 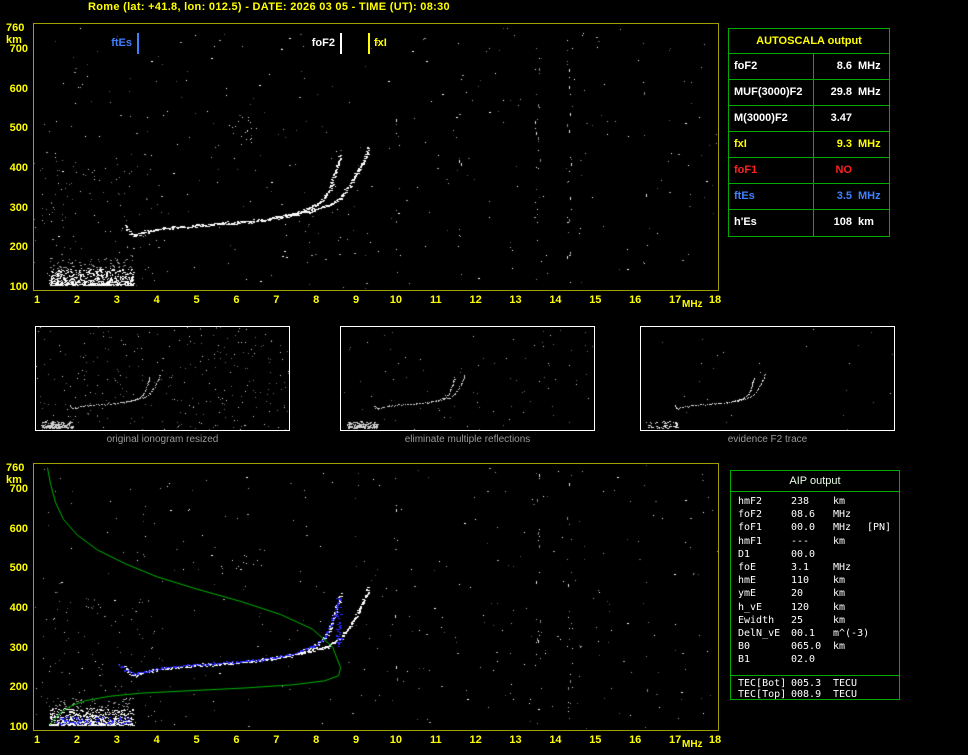 I want to click on aip-param-value: 008.9, so click(x=806, y=695).